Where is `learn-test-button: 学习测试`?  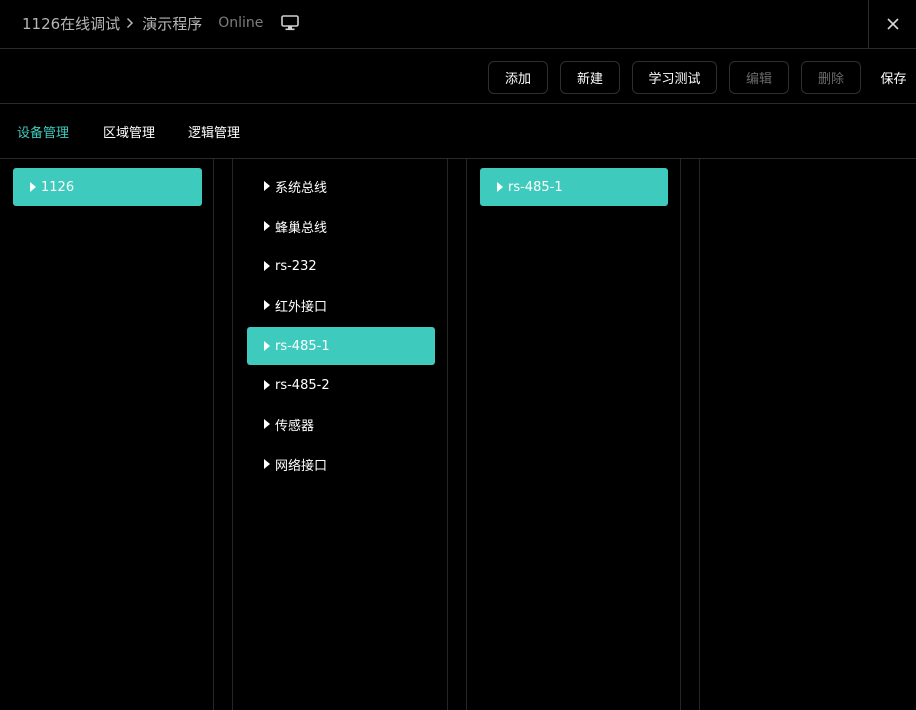 learn-test-button: 学习测试 is located at coordinates (674, 77).